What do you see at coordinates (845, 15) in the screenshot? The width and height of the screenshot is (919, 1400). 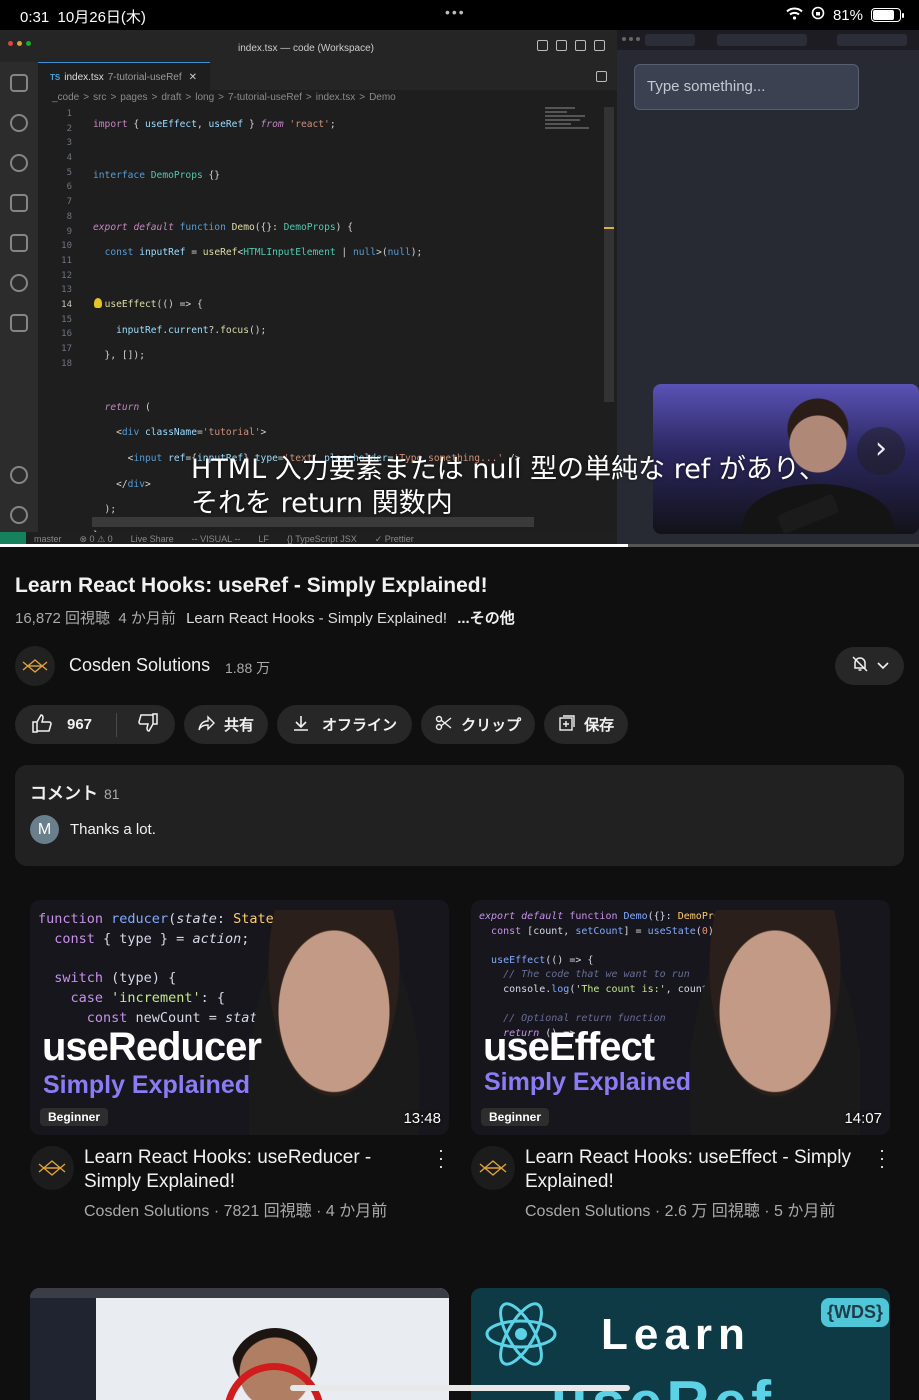 I see `status-right: 81%` at bounding box center [845, 15].